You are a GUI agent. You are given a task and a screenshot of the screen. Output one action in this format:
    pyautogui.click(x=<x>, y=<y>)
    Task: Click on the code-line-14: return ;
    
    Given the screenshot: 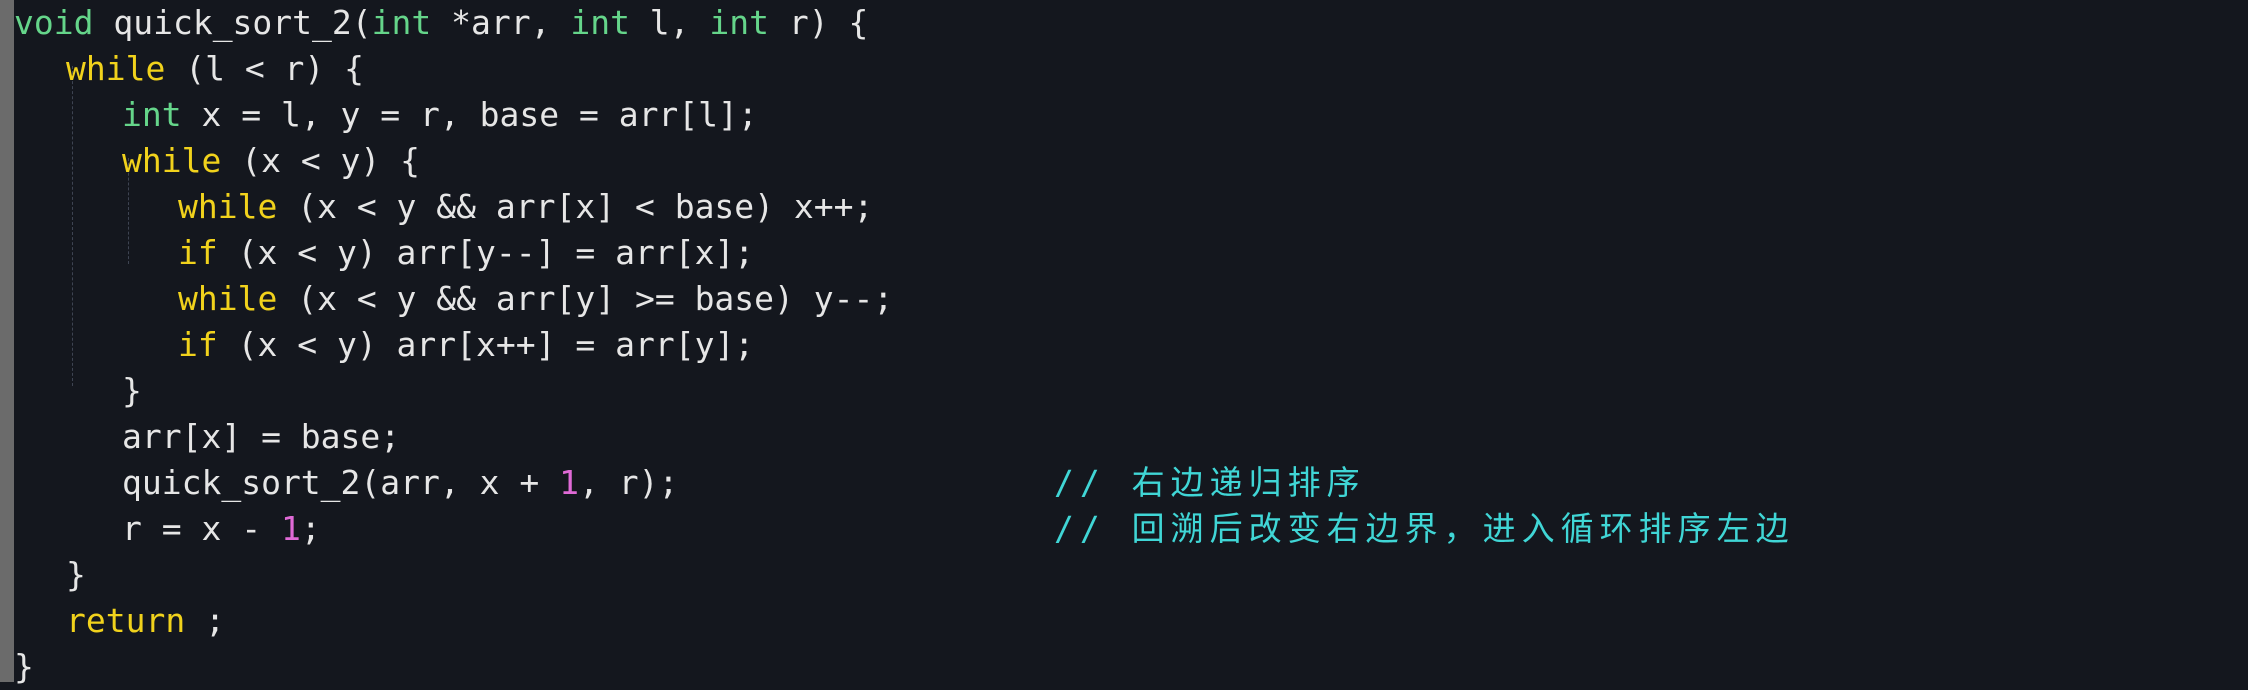 What is the action you would take?
    pyautogui.click(x=453, y=621)
    